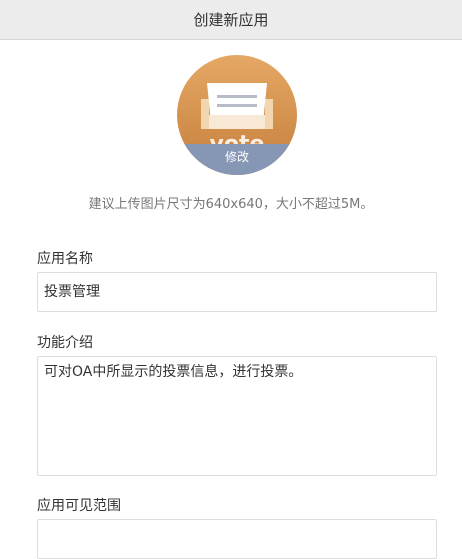 The width and height of the screenshot is (462, 559). Describe the element at coordinates (237, 115) in the screenshot. I see `app-avatar: vote 修改` at that location.